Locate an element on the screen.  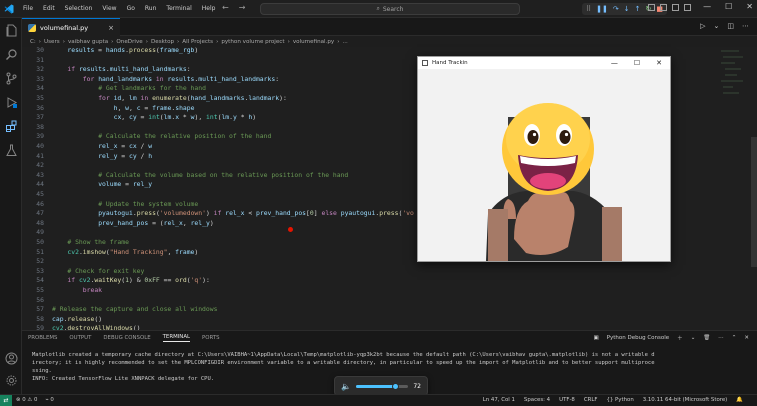
menu-item-go: Go is located at coordinates (131, 8).